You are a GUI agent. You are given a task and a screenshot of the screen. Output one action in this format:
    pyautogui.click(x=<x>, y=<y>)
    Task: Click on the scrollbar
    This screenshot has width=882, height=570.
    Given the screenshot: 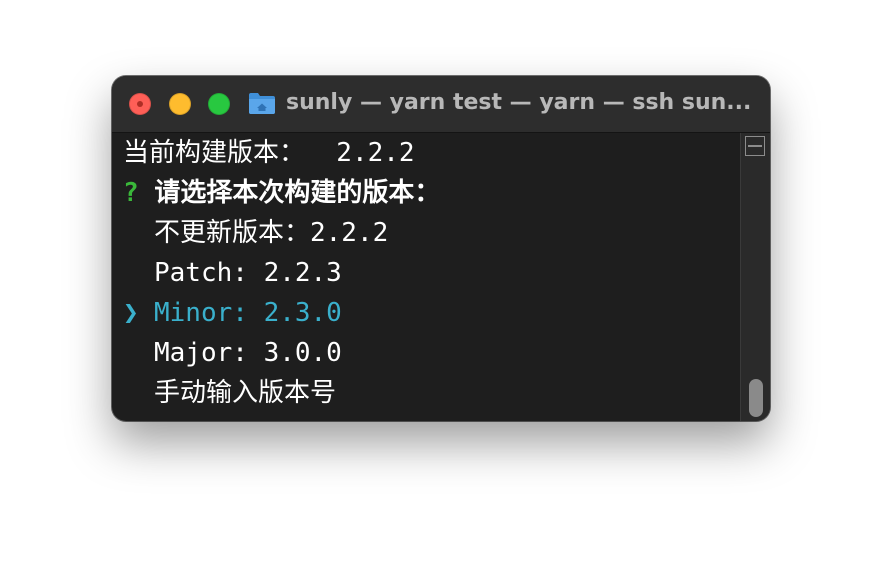 What is the action you would take?
    pyautogui.click(x=755, y=277)
    